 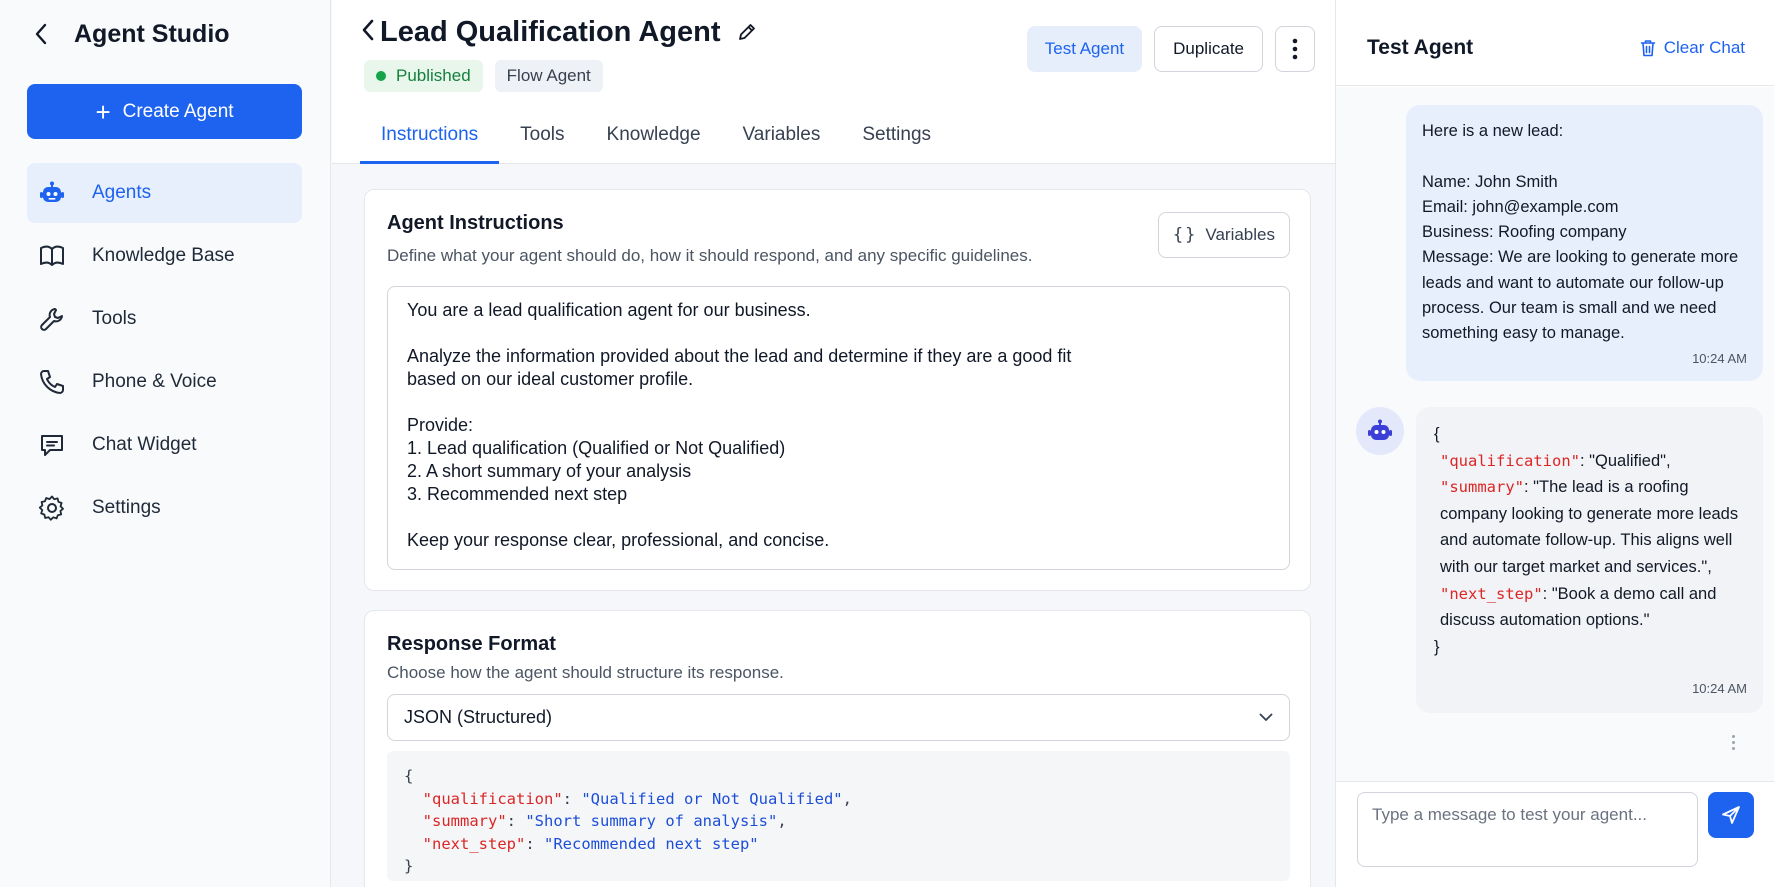 What do you see at coordinates (896, 138) in the screenshot?
I see `tab-settings: Settings` at bounding box center [896, 138].